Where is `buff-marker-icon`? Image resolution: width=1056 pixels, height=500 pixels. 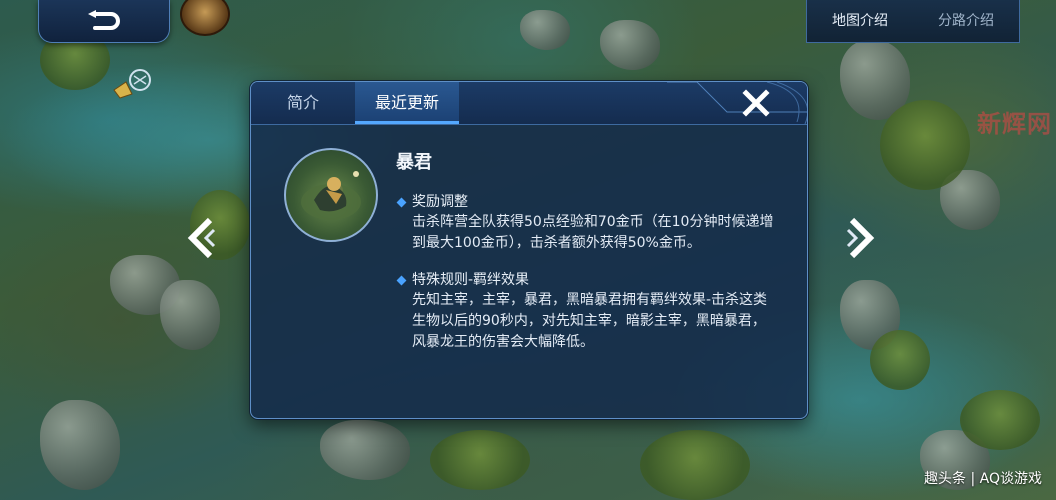
buff-marker-icon is located at coordinates (132, 84).